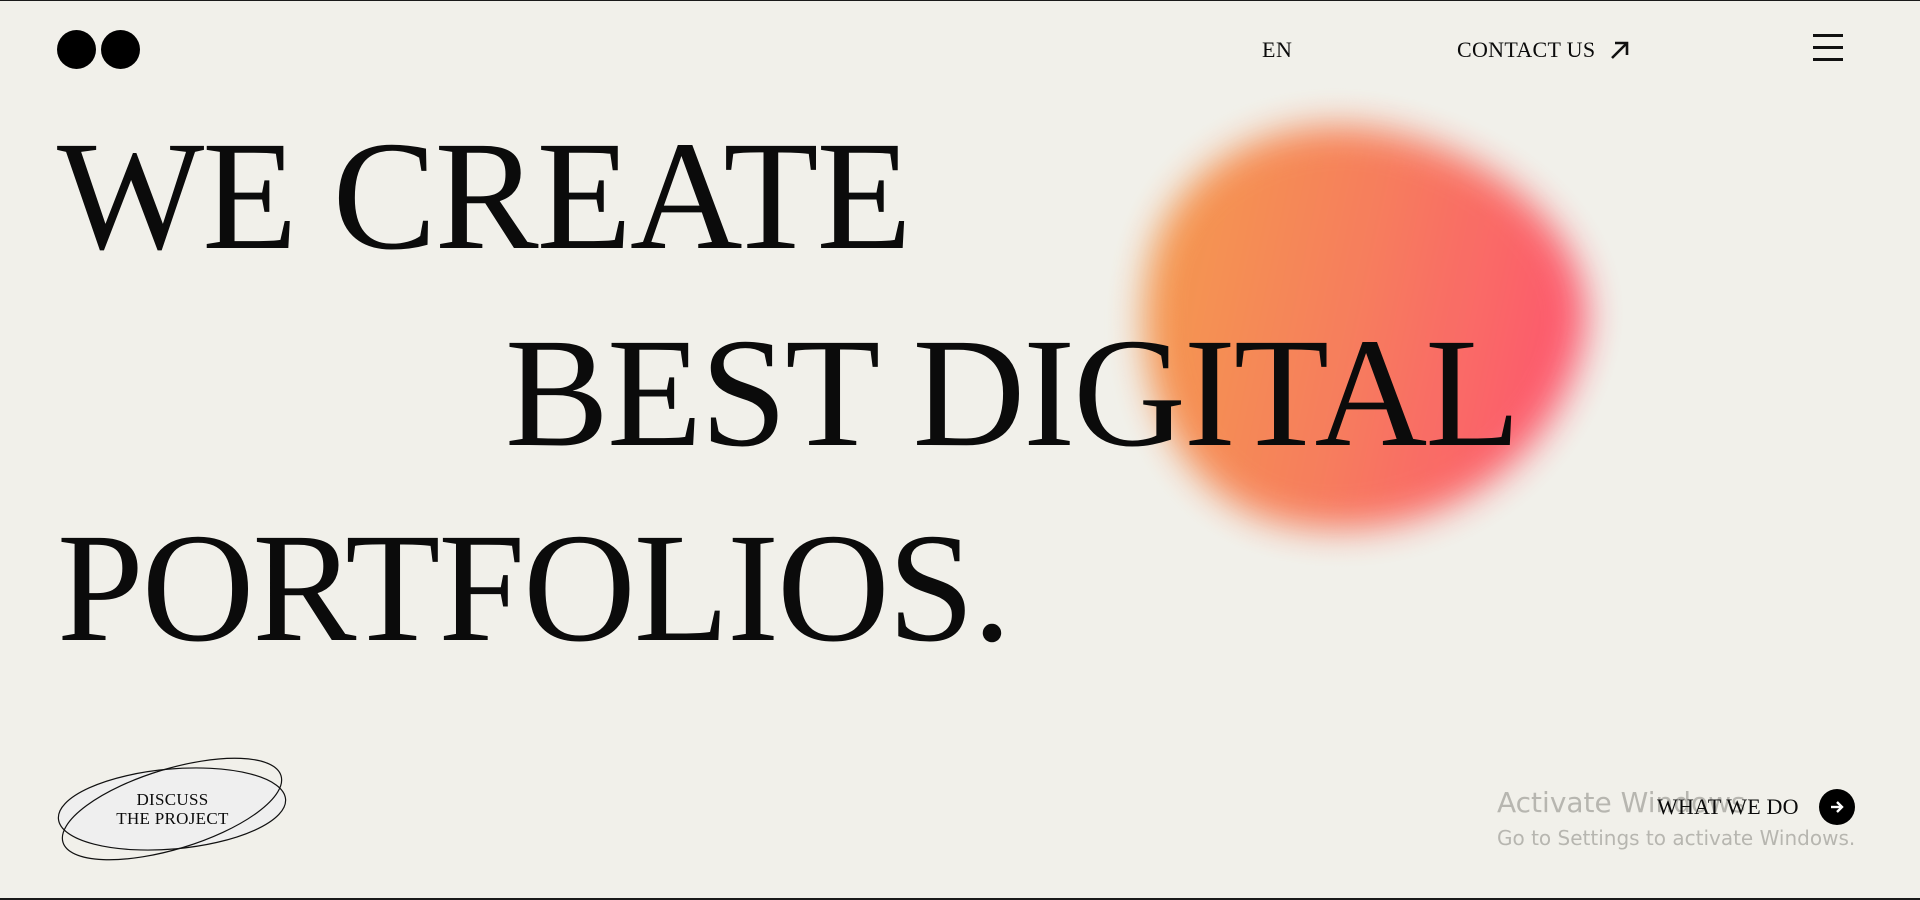 The image size is (1920, 900). Describe the element at coordinates (120, 49) in the screenshot. I see `logo-dot-right` at that location.